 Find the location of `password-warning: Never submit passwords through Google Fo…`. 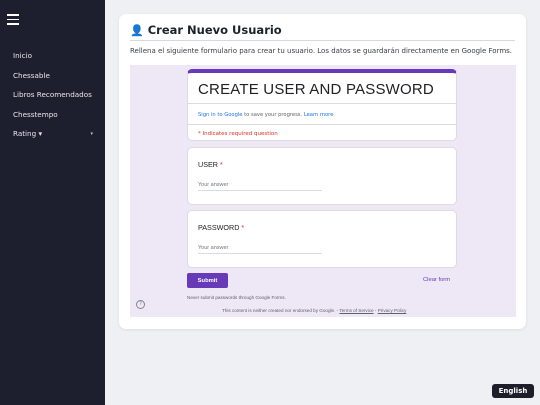

password-warning: Never submit passwords through Google Fo… is located at coordinates (236, 297).